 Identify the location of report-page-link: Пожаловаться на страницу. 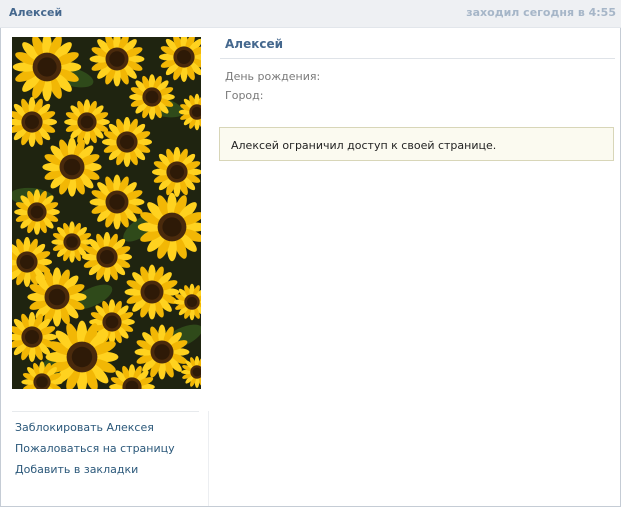
(95, 448).